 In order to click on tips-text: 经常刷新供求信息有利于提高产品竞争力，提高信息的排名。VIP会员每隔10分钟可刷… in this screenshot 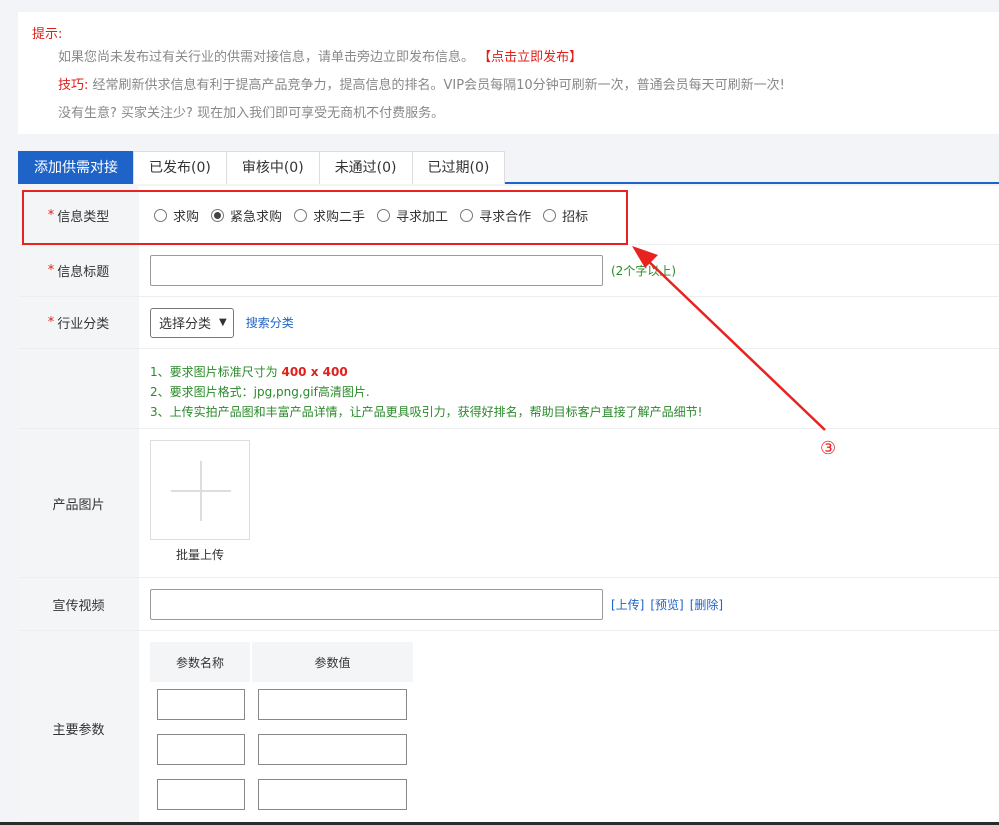, I will do `click(438, 85)`.